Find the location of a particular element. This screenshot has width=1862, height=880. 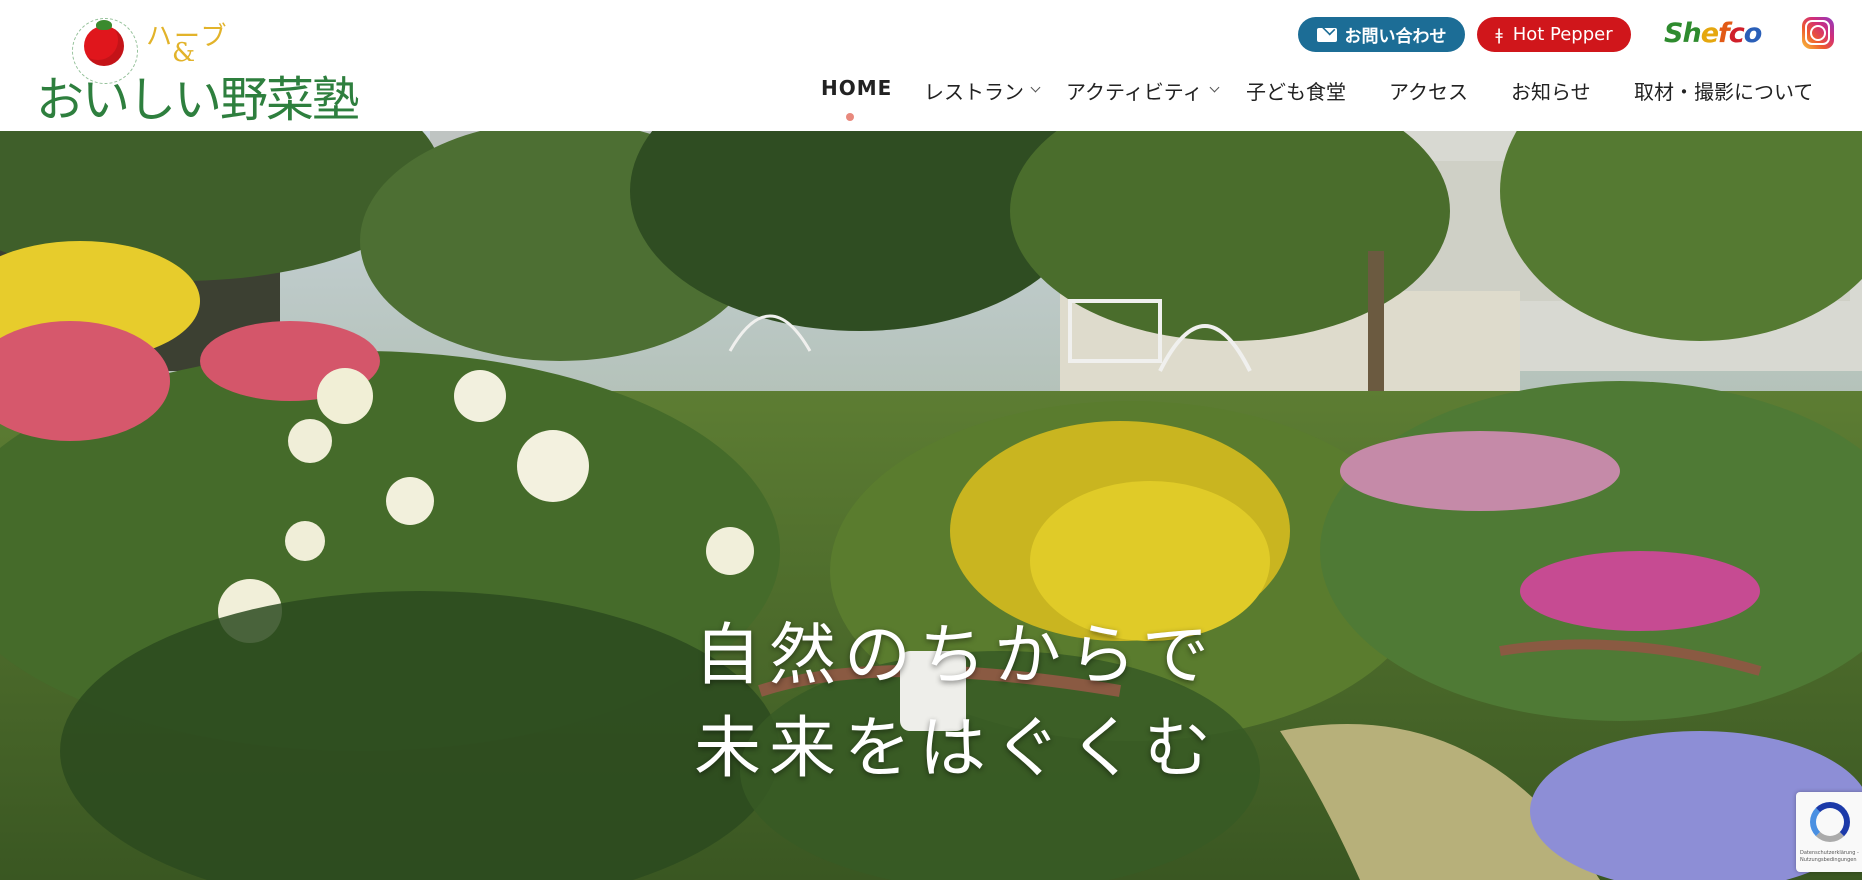

active-indicator is located at coordinates (850, 117).